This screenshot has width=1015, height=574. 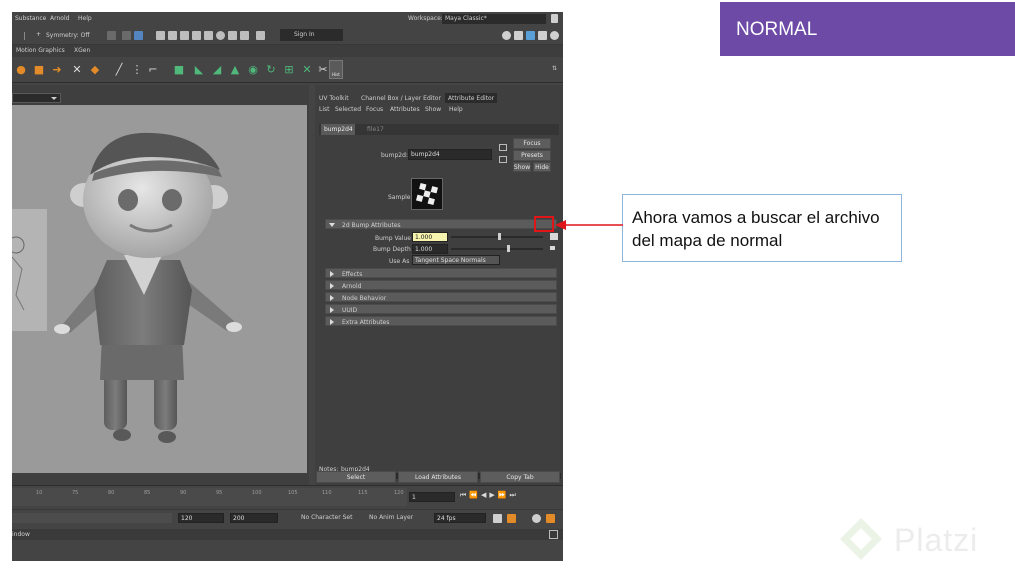 What do you see at coordinates (532, 155) in the screenshot?
I see `presets-button: Presets` at bounding box center [532, 155].